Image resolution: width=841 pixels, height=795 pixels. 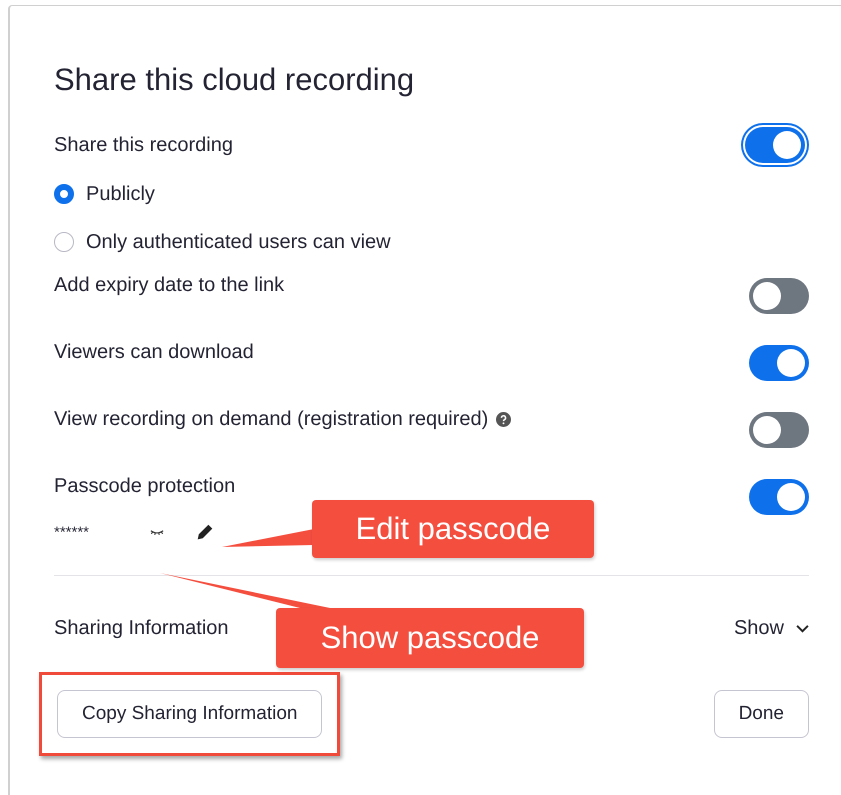 I want to click on action-button: Copy Sharing Information, so click(x=189, y=714).